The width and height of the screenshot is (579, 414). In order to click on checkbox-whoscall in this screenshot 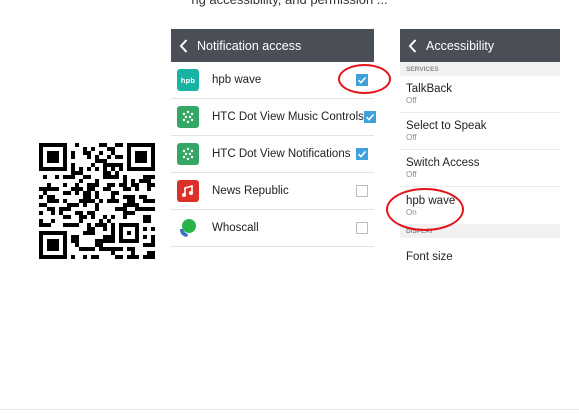, I will do `click(362, 228)`.